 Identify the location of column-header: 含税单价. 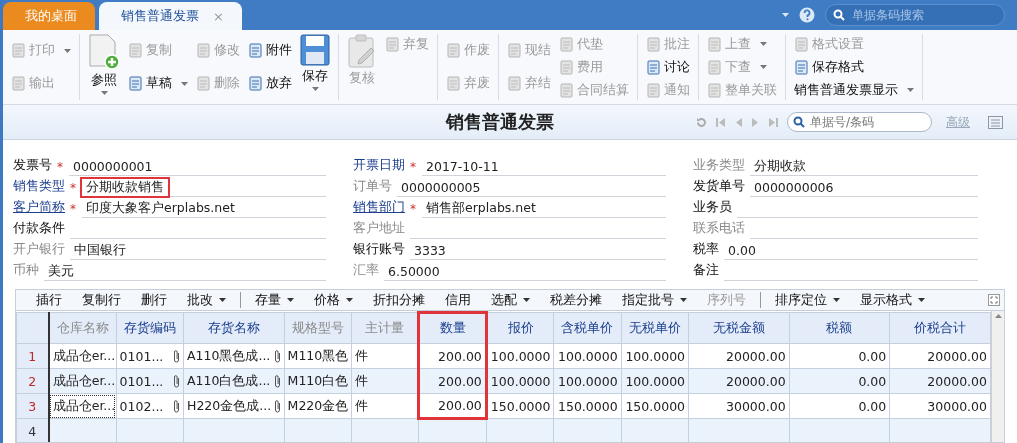
(587, 328).